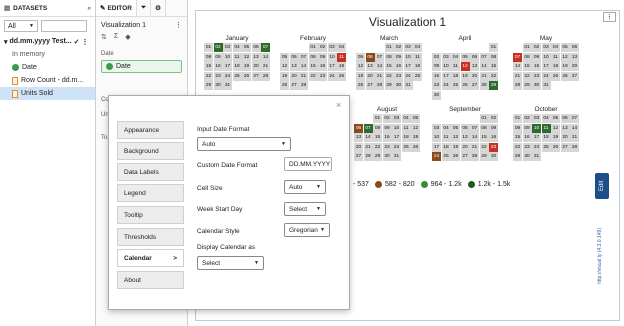 The image size is (624, 326). I want to click on day-cell: 11, so click(546, 128).